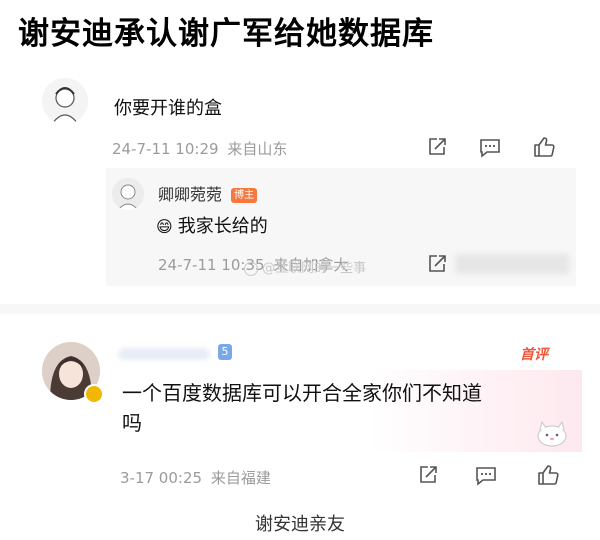 This screenshot has height=540, width=600. I want to click on comment-meta: 24-7-11 10:29 来自山东, so click(199, 148).